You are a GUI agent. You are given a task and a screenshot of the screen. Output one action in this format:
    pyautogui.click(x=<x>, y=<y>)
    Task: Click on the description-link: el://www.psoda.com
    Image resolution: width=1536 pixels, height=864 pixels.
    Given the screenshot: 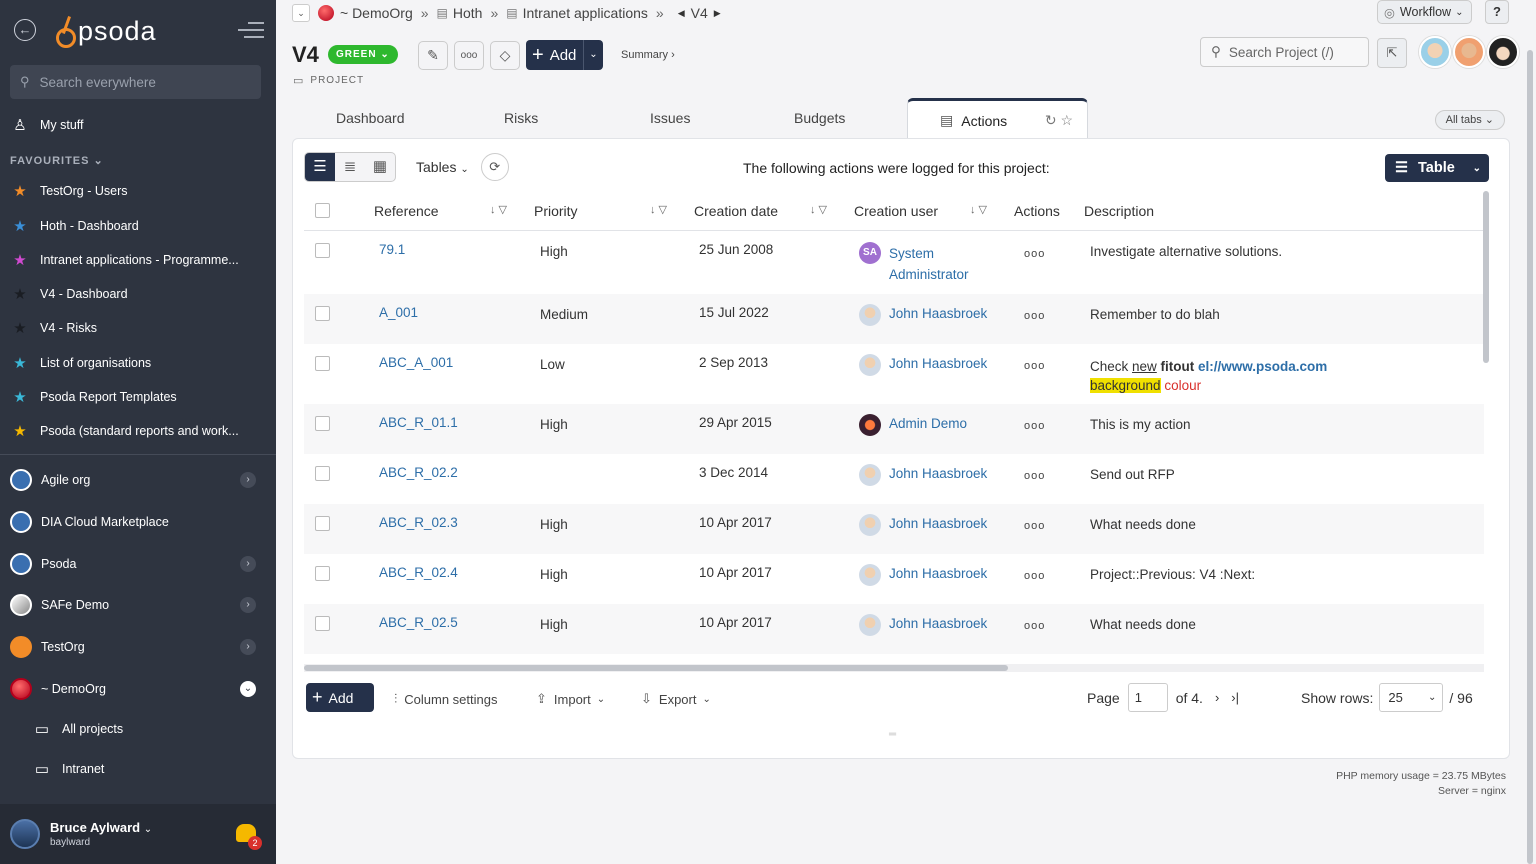 What is the action you would take?
    pyautogui.click(x=1262, y=366)
    